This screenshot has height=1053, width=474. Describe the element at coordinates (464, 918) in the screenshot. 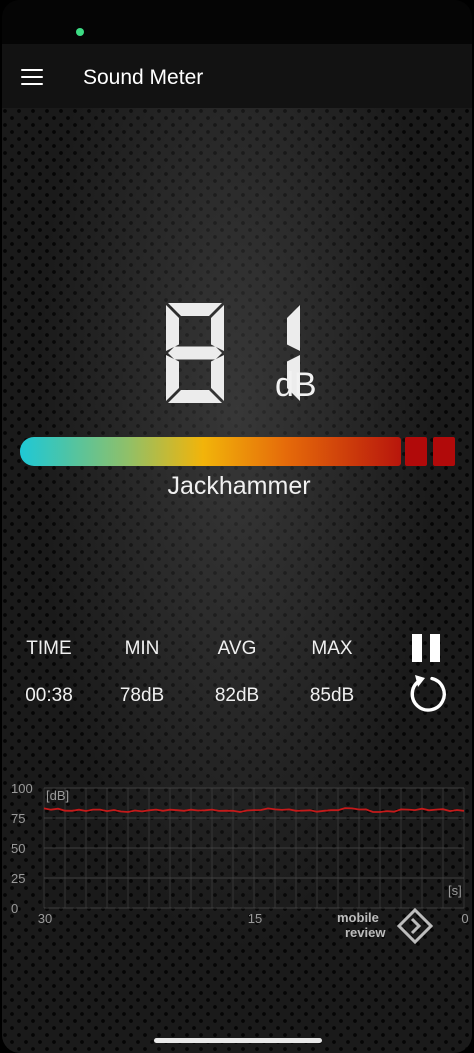

I see `x-tick-label: 0` at that location.